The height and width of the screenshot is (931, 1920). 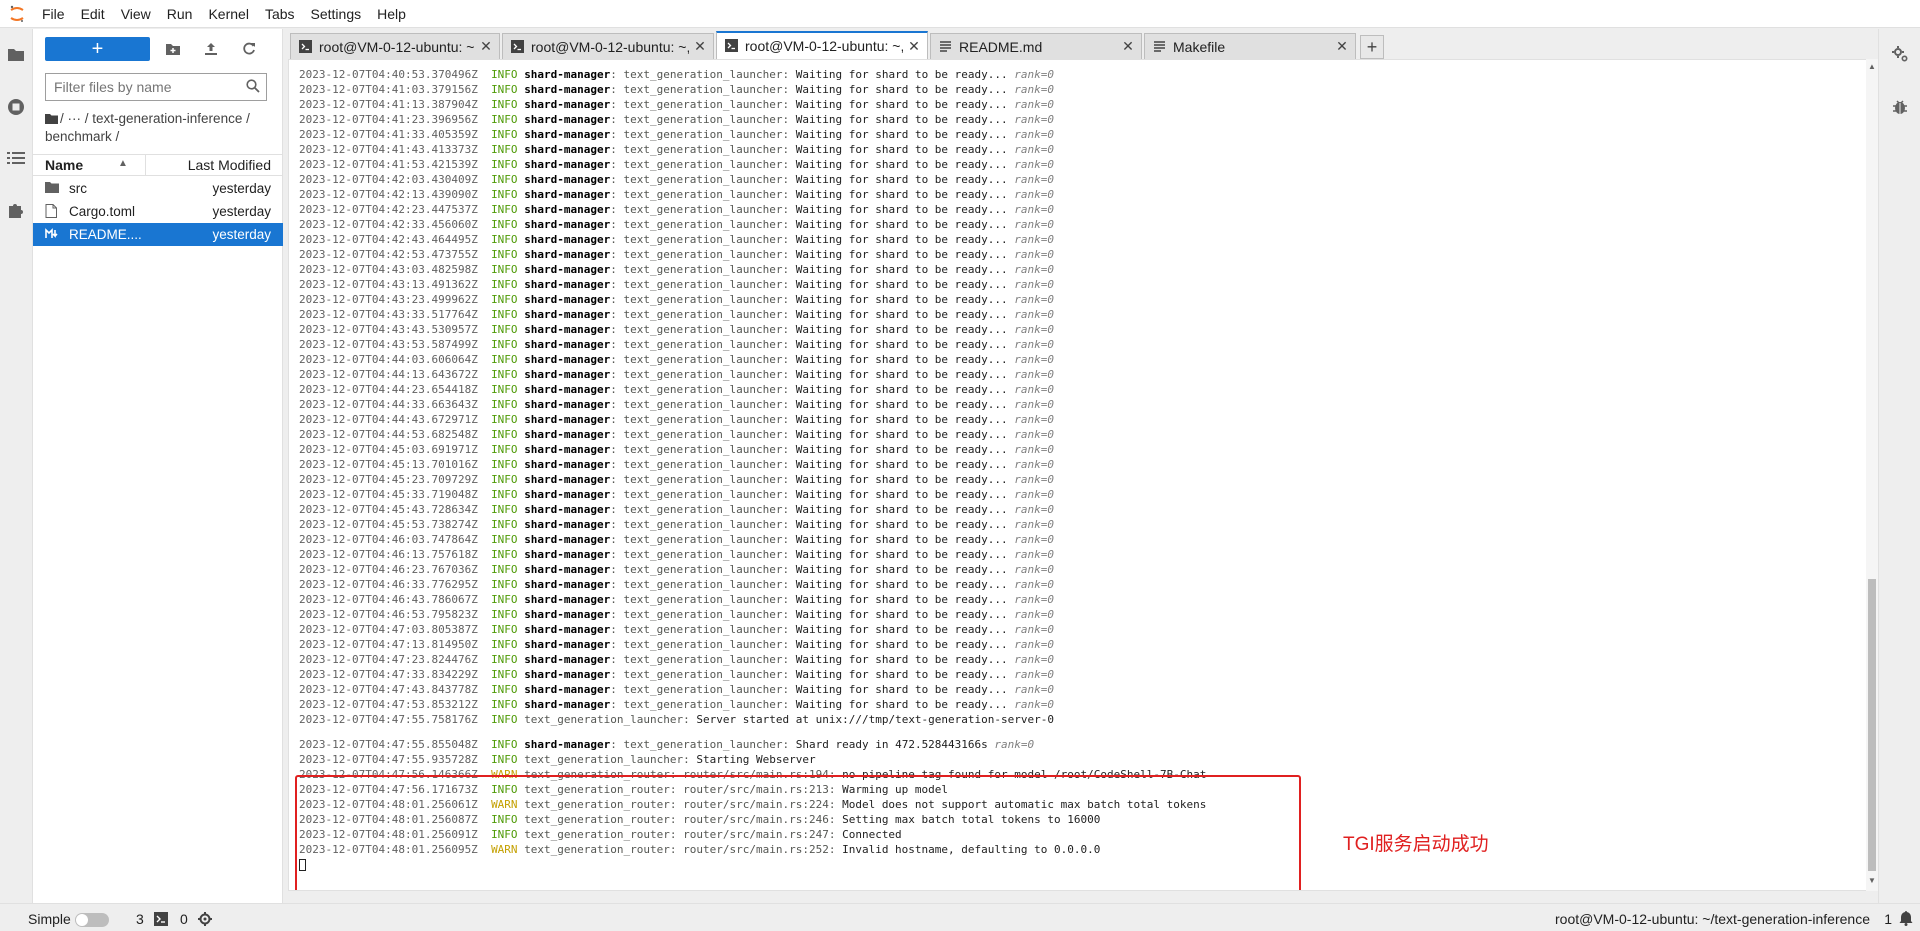 I want to click on column-last-modified: Last Modified, so click(x=229, y=165).